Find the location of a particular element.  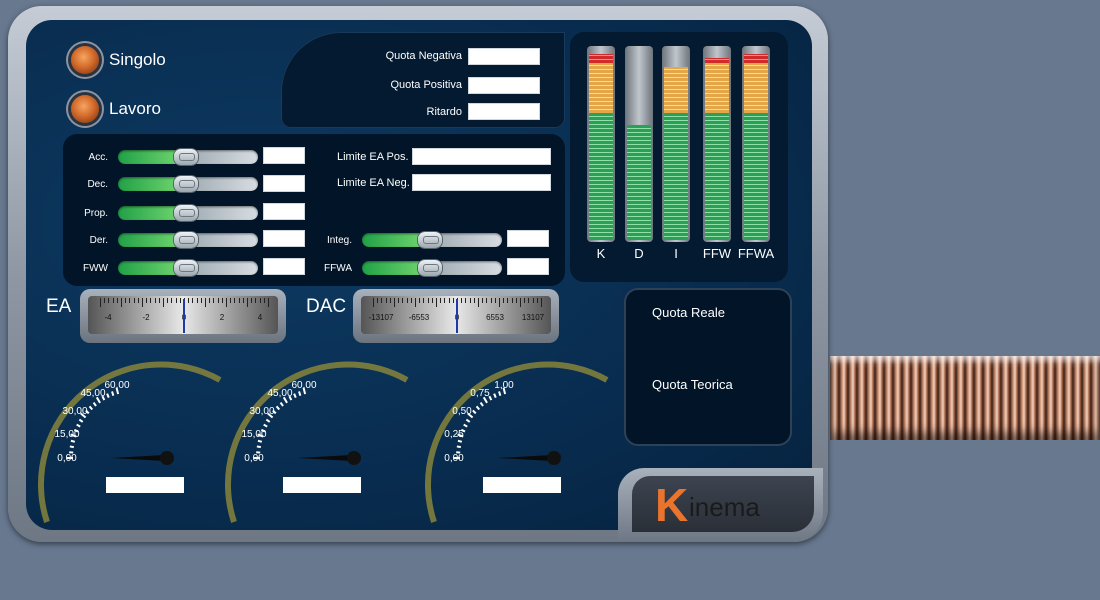

prop-label: Prop. is located at coordinates (96, 213).